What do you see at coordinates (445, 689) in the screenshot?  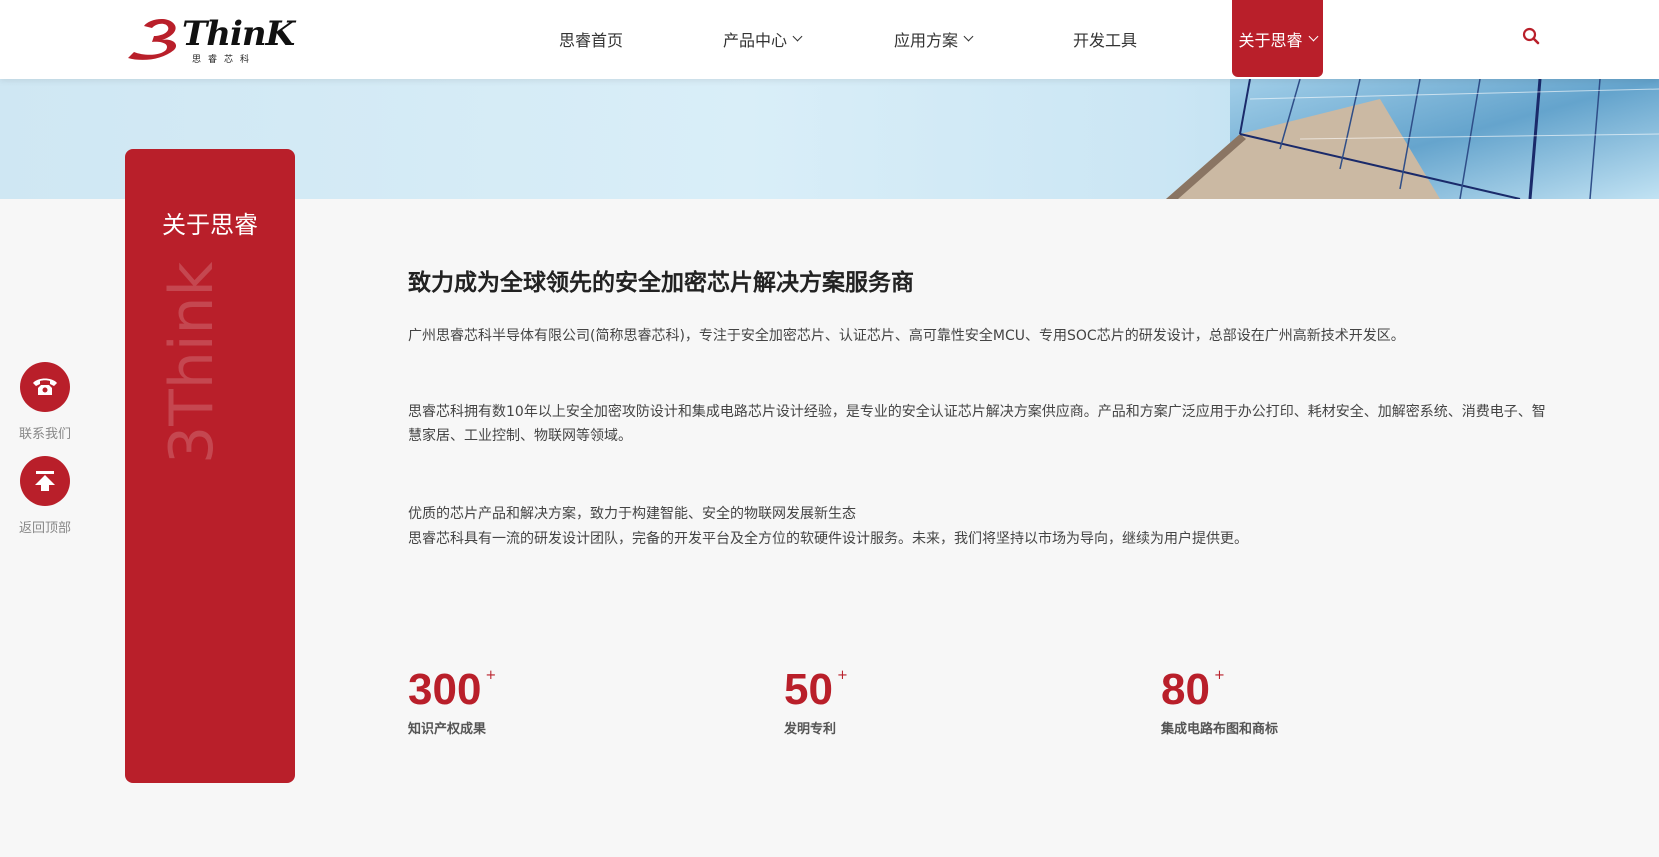 I see `stat-value: 300` at bounding box center [445, 689].